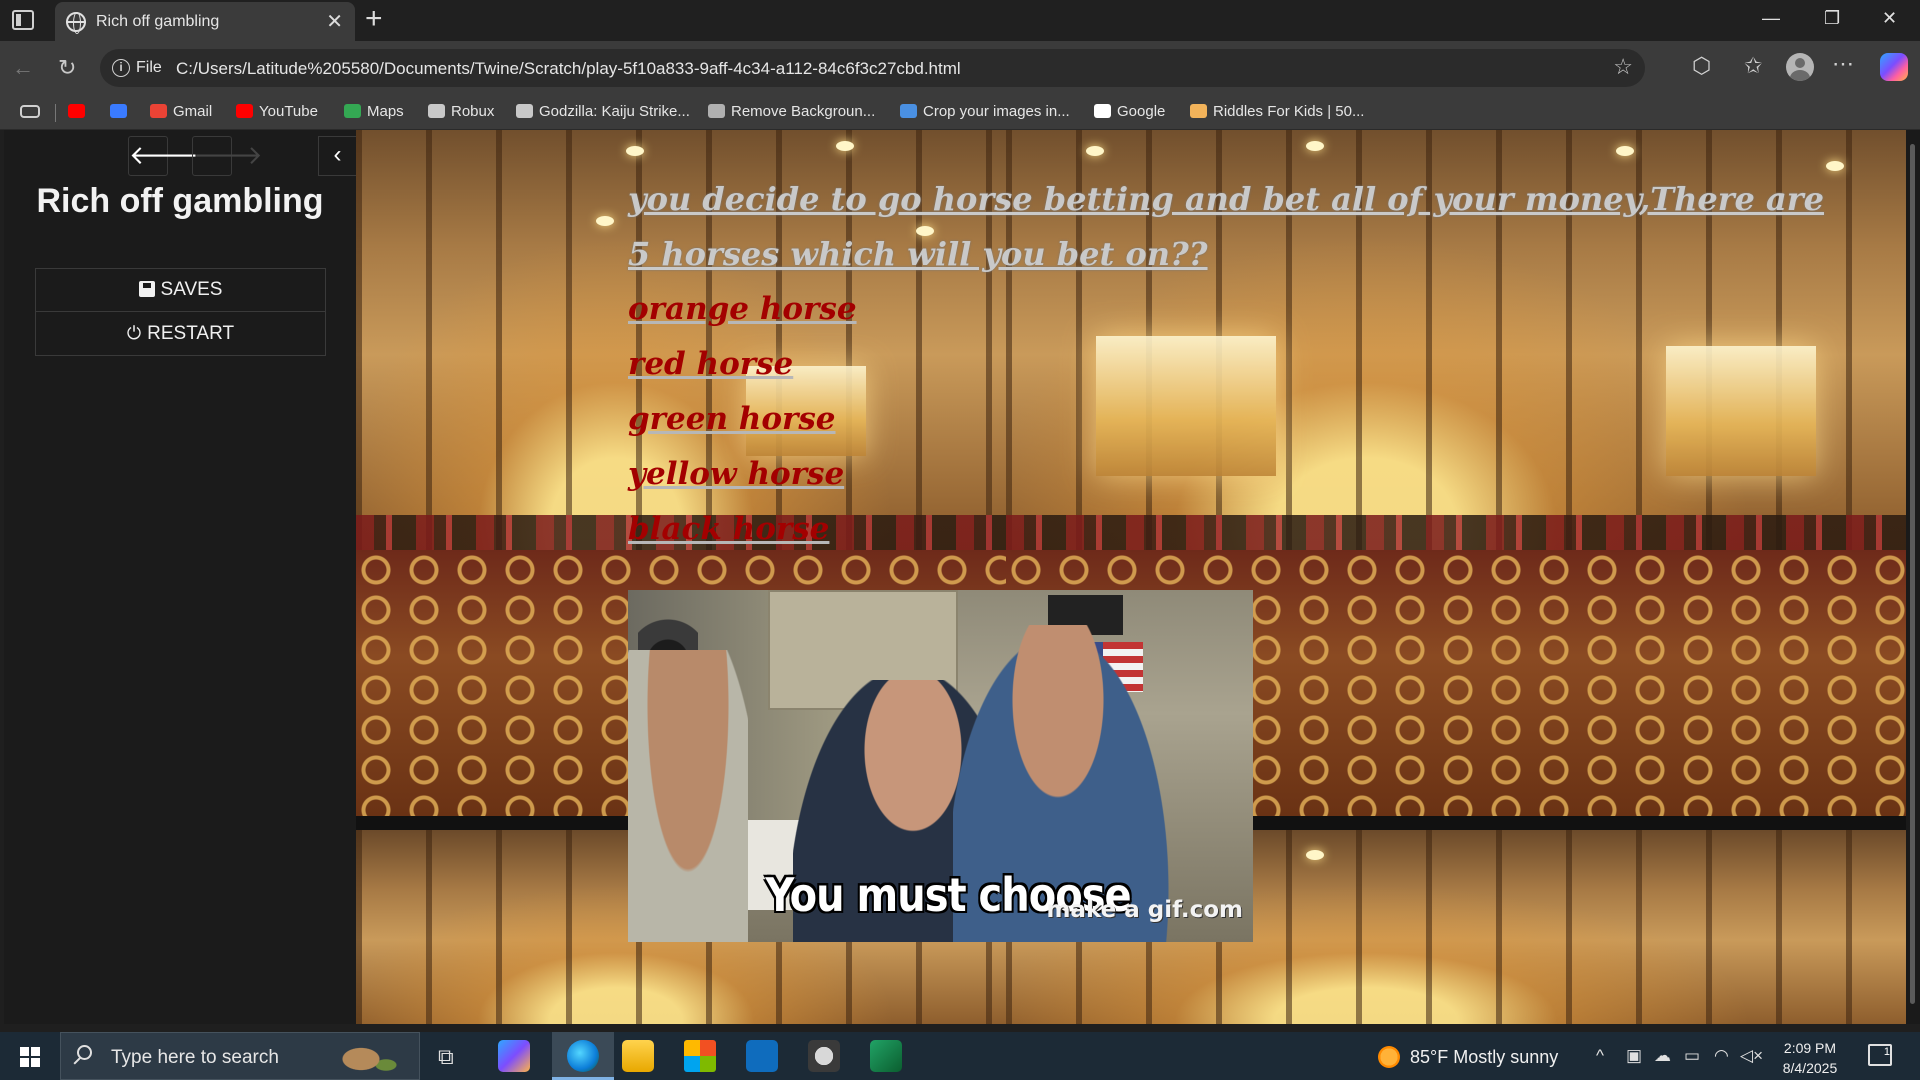 Image resolution: width=1920 pixels, height=1080 pixels. Describe the element at coordinates (1634, 1056) in the screenshot. I see `meet-now-icon: ▣` at that location.